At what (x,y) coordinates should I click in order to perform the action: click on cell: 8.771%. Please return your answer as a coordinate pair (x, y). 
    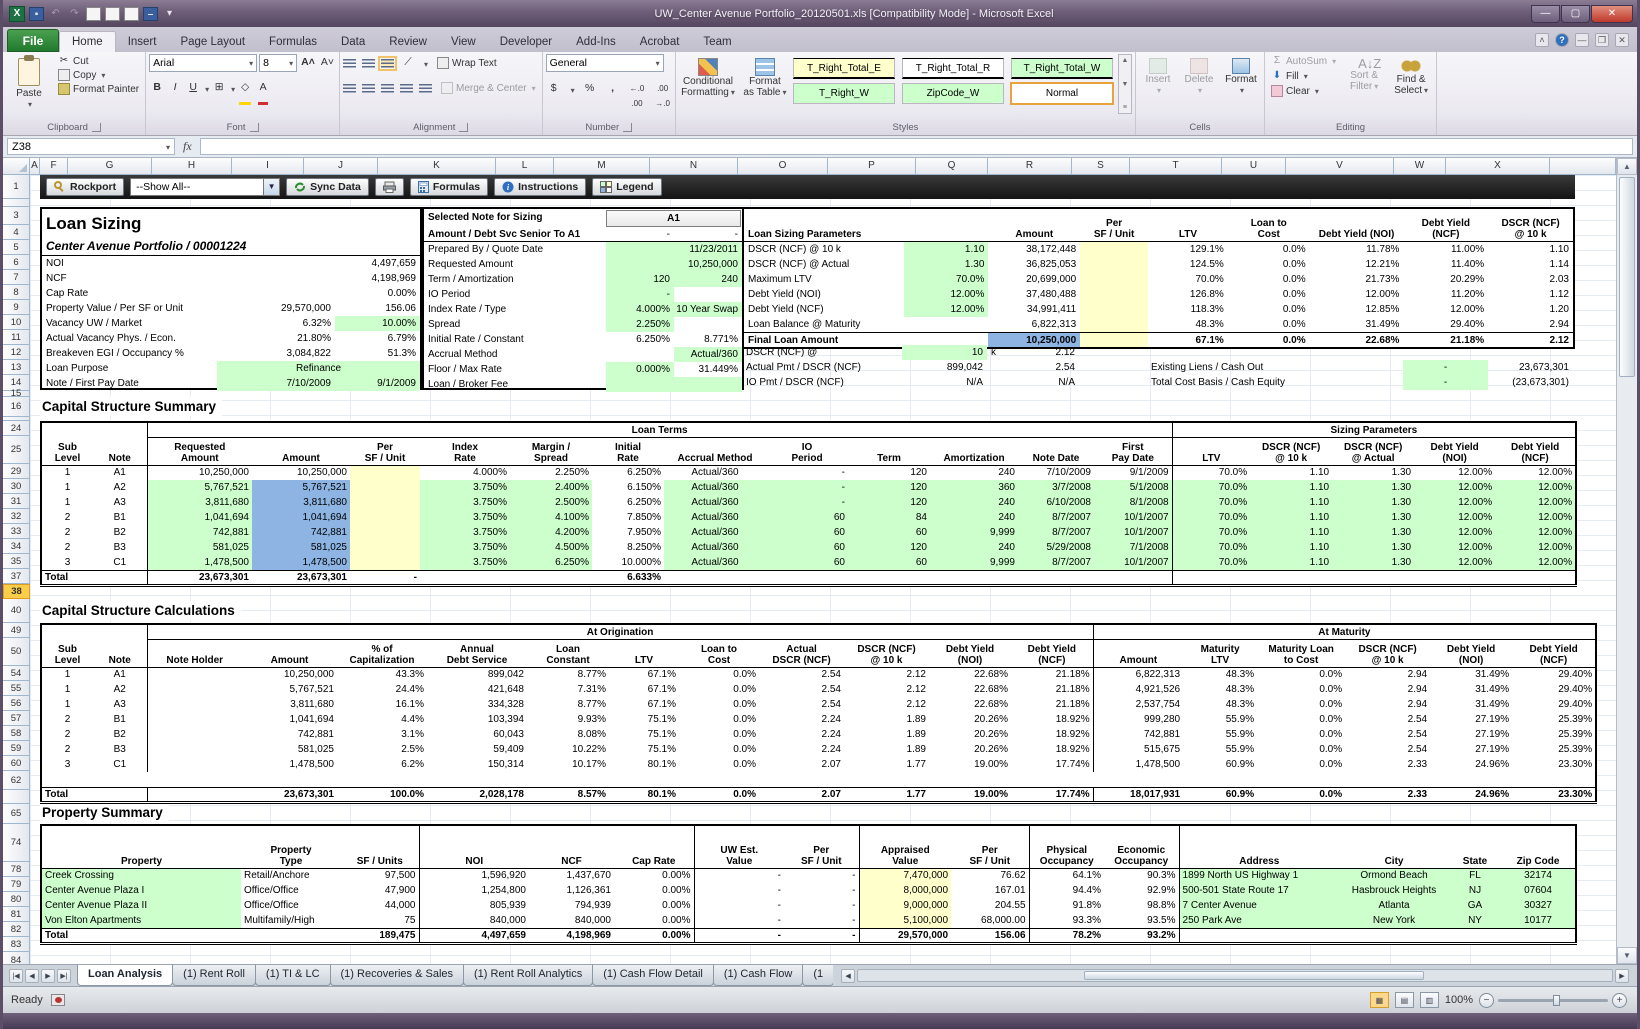
    Looking at the image, I should click on (708, 339).